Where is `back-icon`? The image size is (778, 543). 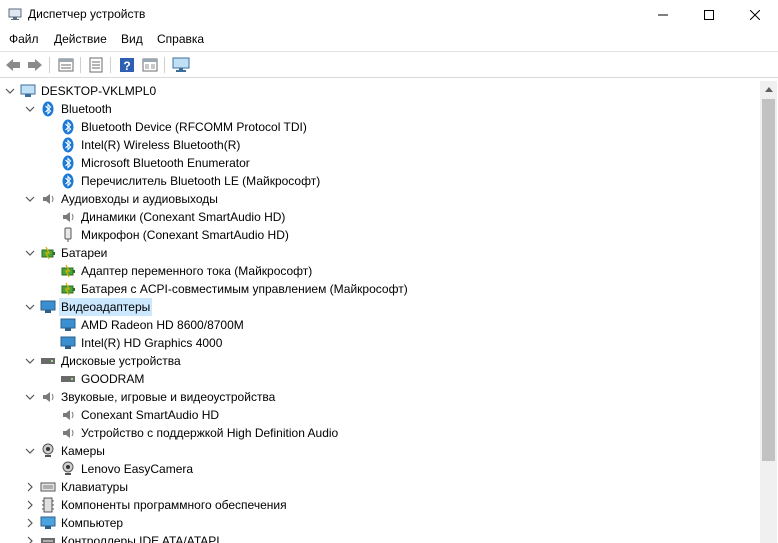
back-icon is located at coordinates (13, 65).